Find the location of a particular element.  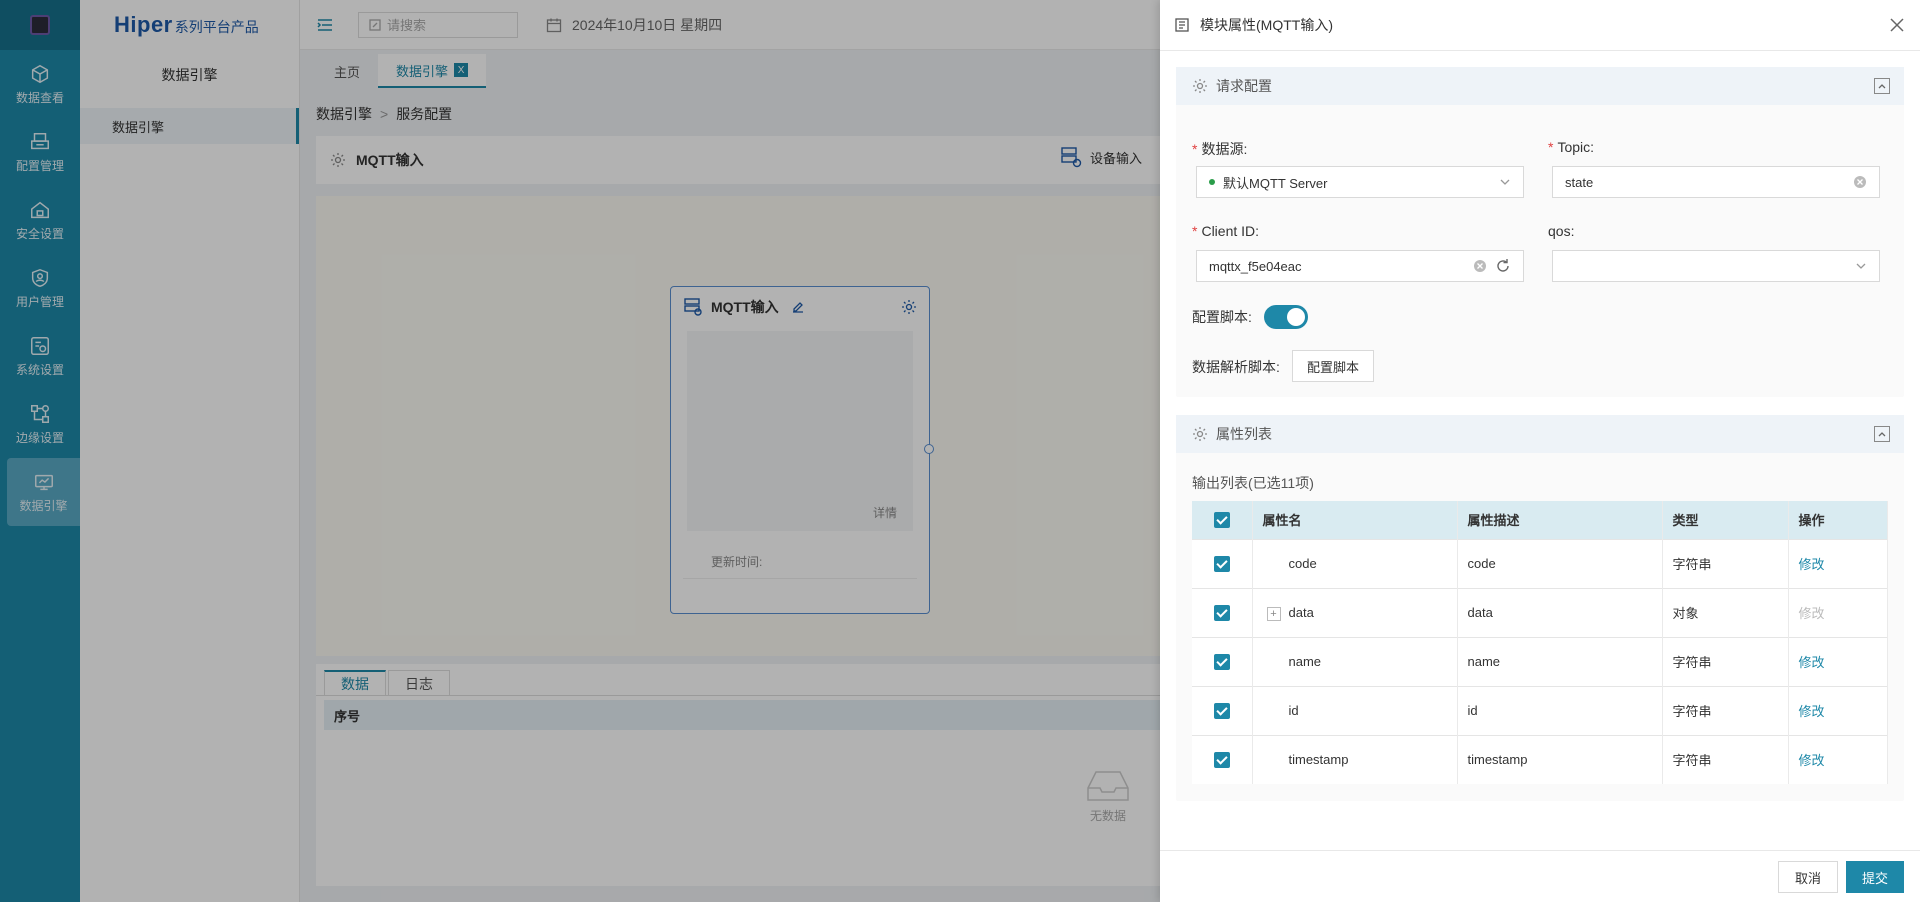

qos-select is located at coordinates (1716, 266).